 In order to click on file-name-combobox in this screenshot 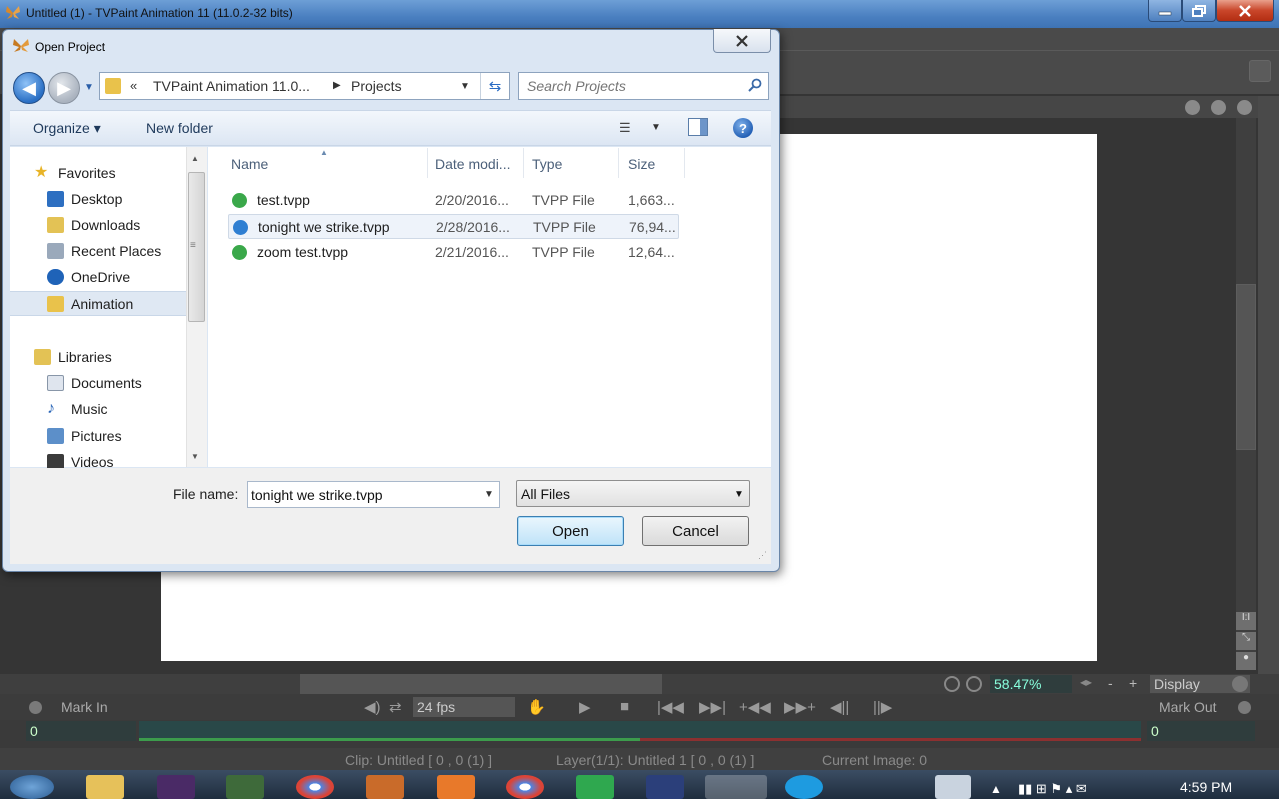, I will do `click(373, 494)`.